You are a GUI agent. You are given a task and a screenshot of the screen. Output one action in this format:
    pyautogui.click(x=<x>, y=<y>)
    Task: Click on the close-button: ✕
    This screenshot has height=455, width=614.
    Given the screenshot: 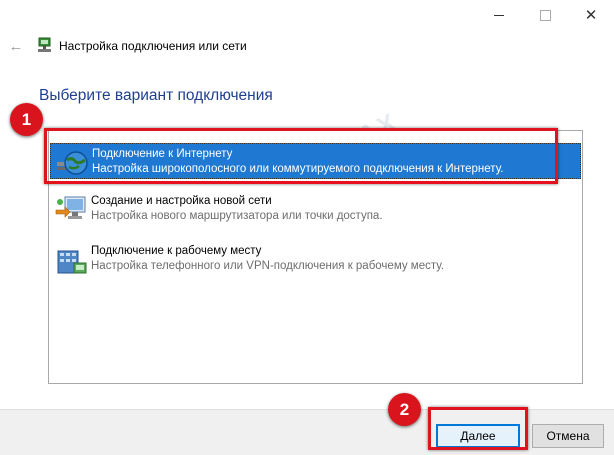 What is the action you would take?
    pyautogui.click(x=591, y=15)
    